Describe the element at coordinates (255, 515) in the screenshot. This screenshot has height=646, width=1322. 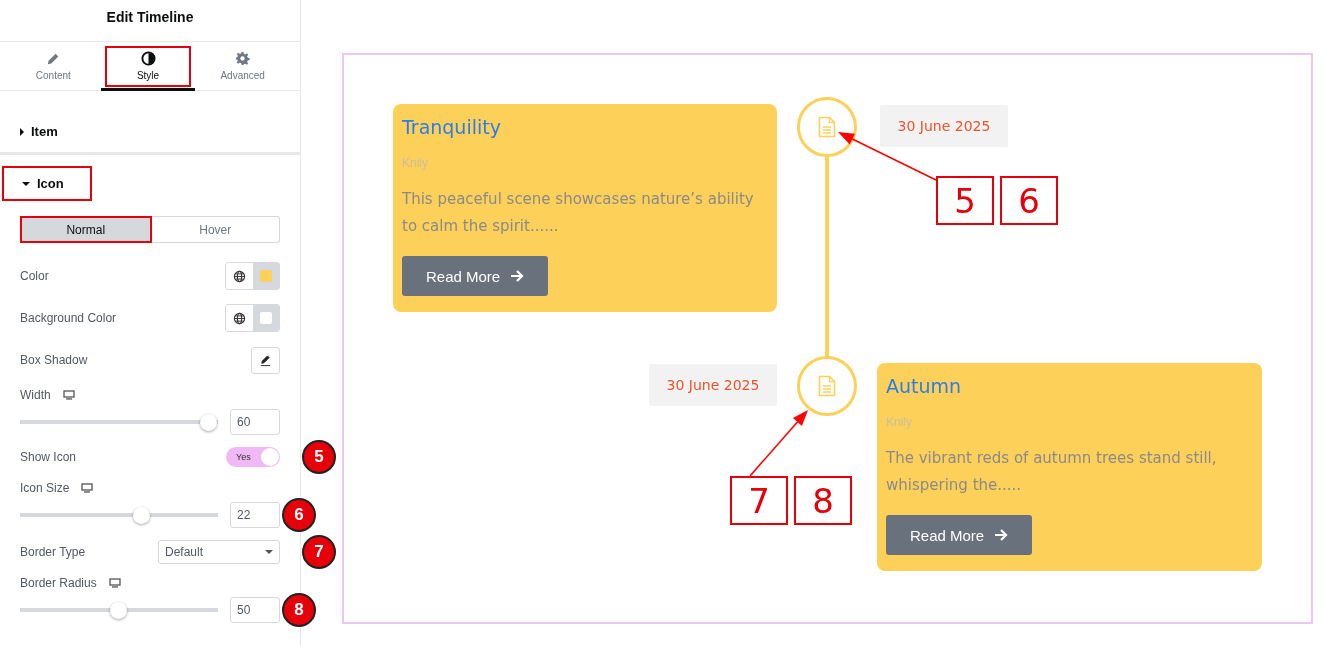
I see `number-field: 22` at that location.